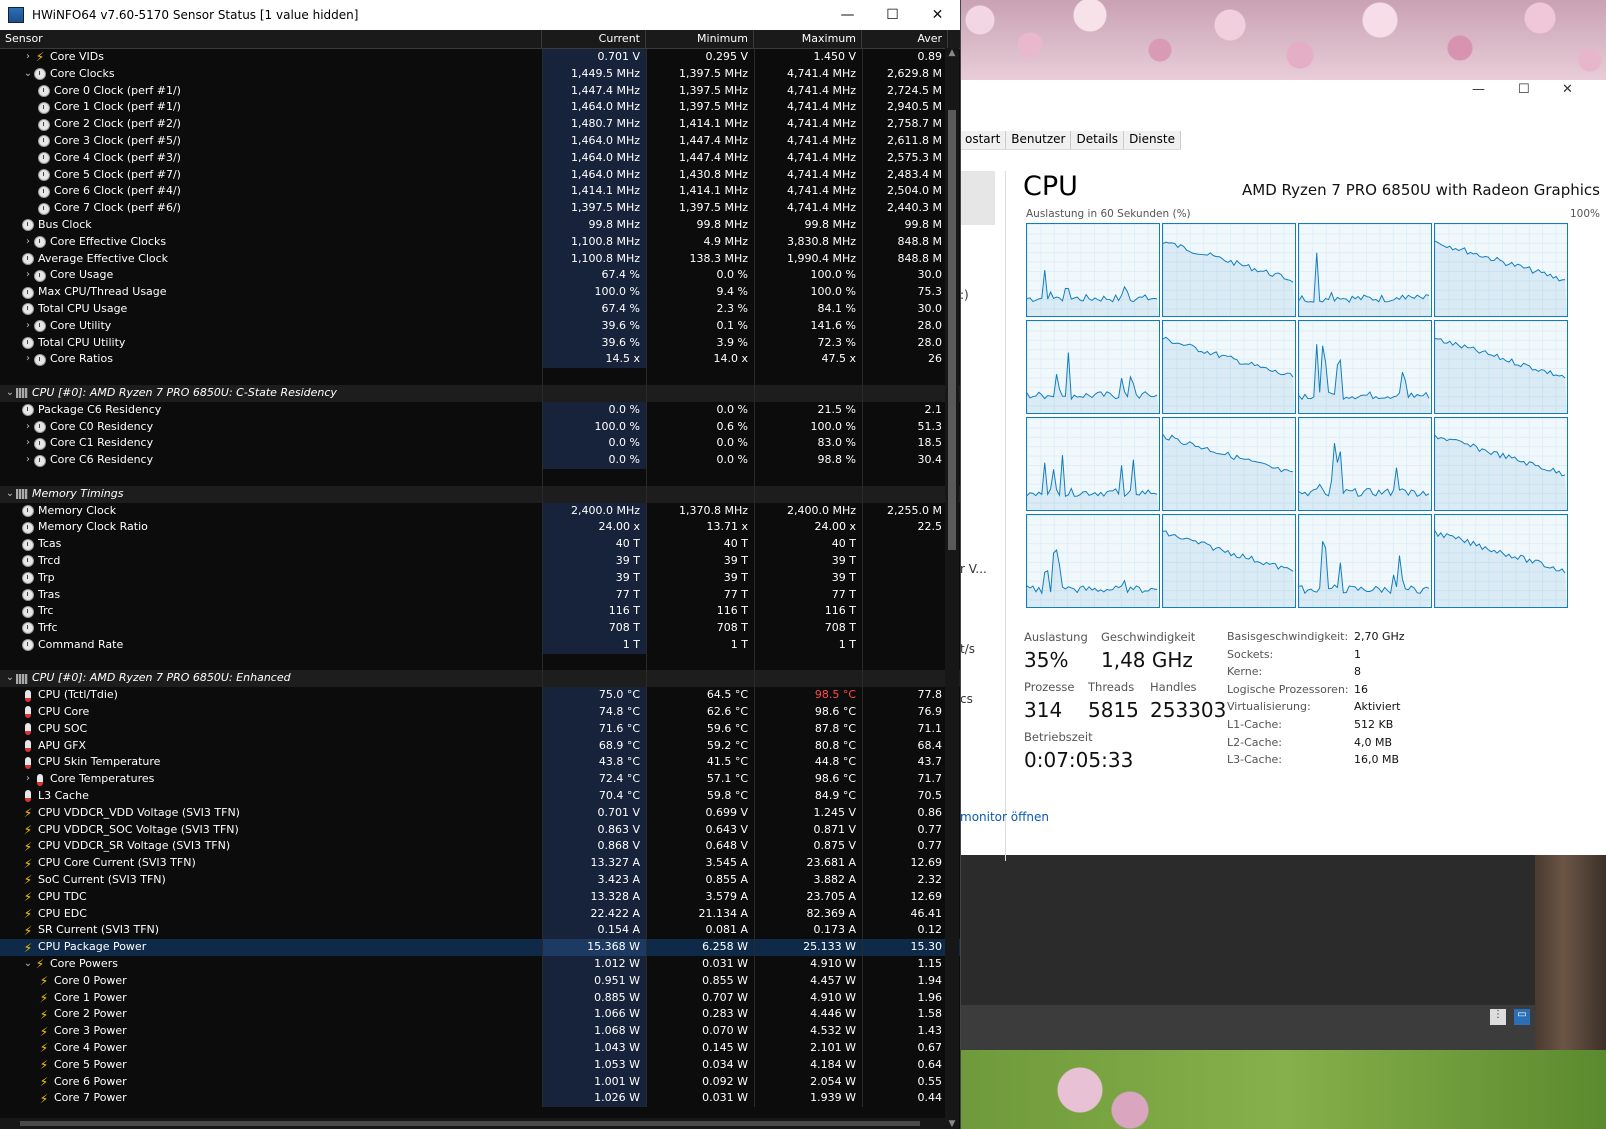 This screenshot has width=1606, height=1129. I want to click on table-row: CPU SOC 71.6 °C 59.6 °C 87.8 °C 71.1, so click(480, 729).